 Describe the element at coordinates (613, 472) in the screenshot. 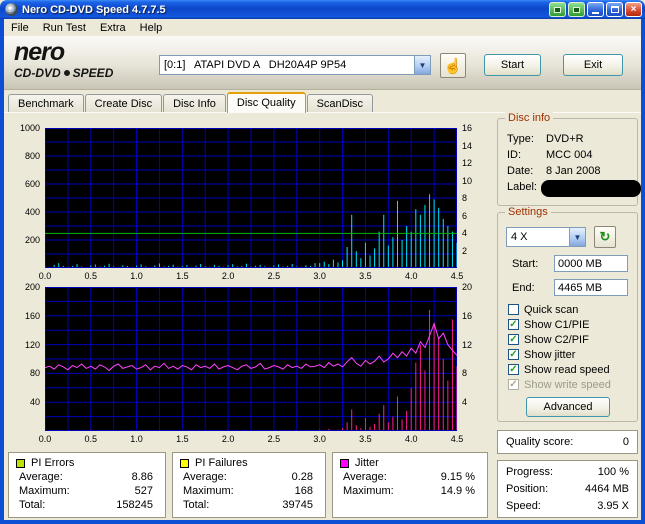

I see `progress-value: 100 %` at that location.